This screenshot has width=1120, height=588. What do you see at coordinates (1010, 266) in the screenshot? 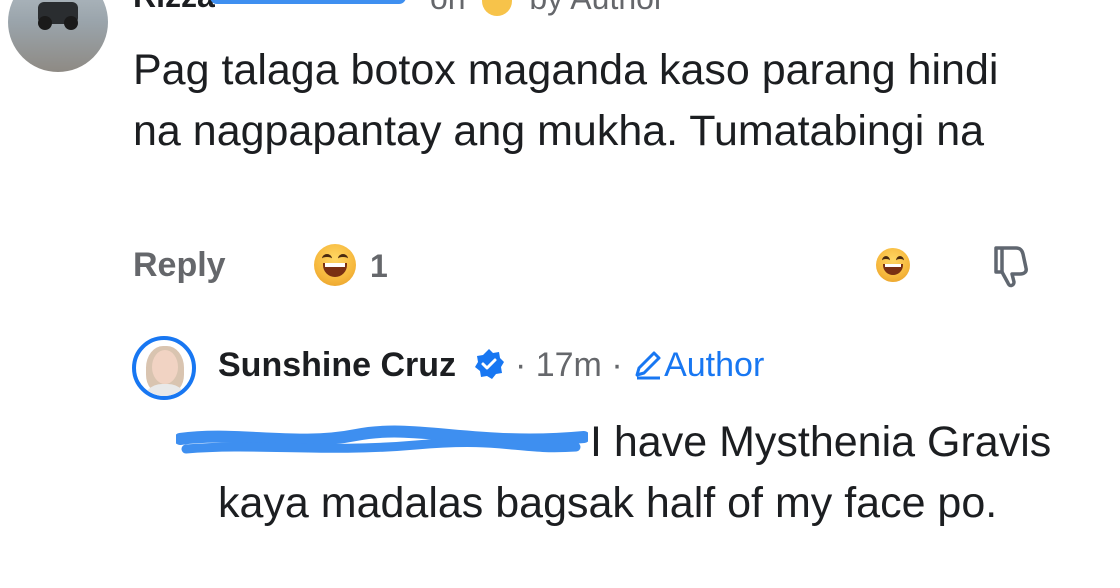
I see `thumbs-down-icon` at bounding box center [1010, 266].